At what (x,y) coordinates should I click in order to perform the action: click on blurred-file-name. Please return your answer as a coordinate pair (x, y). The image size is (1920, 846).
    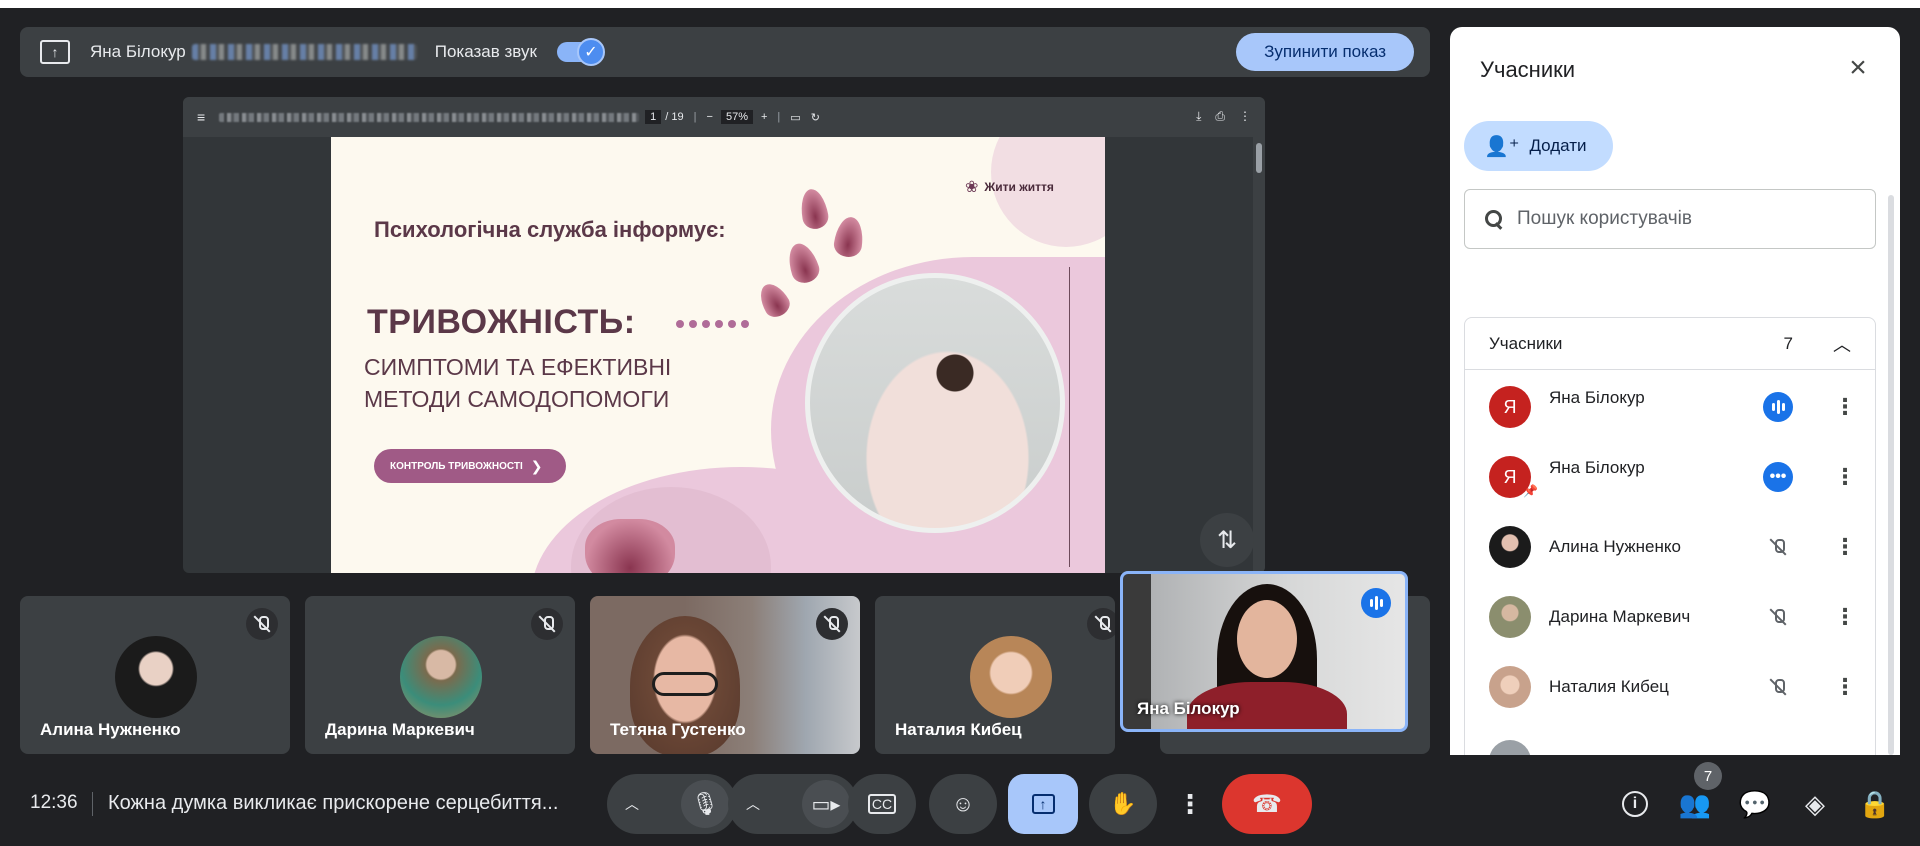
    Looking at the image, I should click on (429, 117).